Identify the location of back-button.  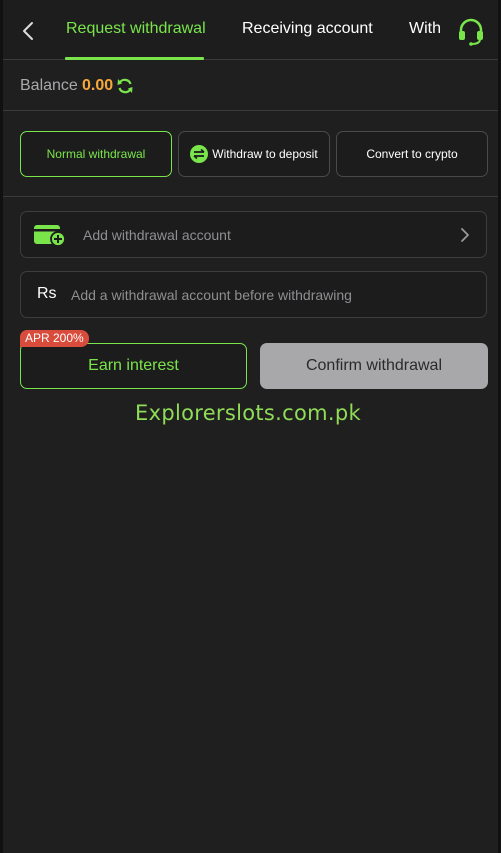
(29, 31).